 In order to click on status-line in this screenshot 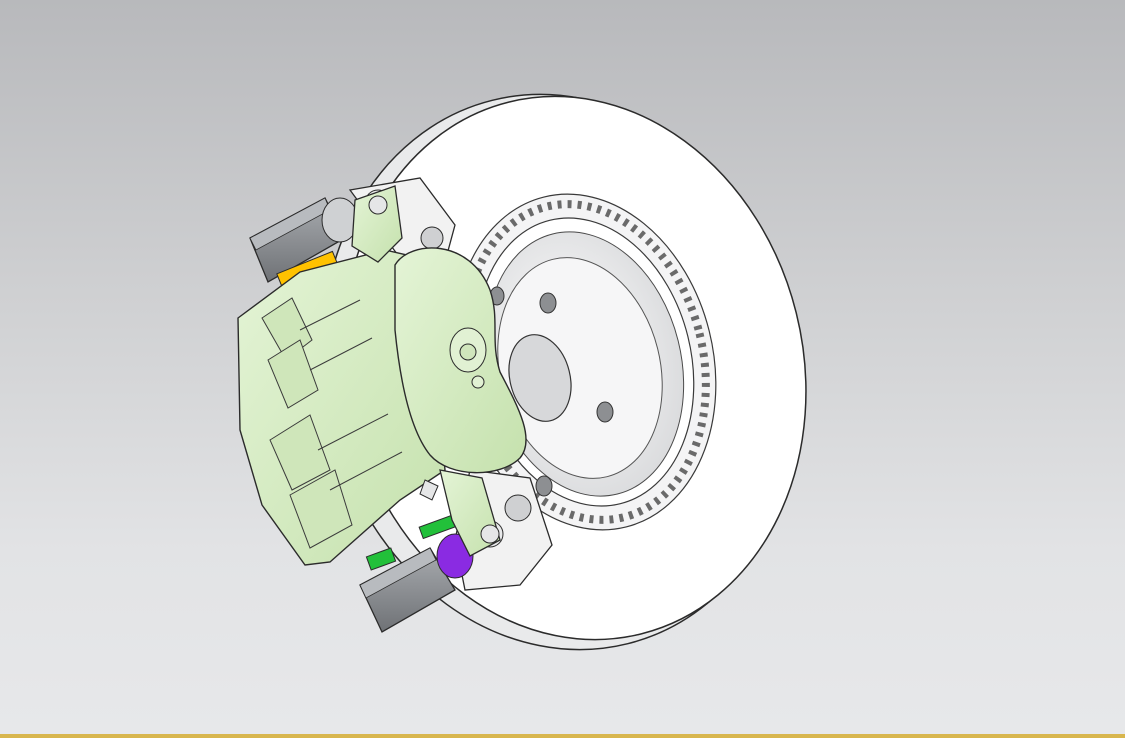, I will do `click(562, 736)`.